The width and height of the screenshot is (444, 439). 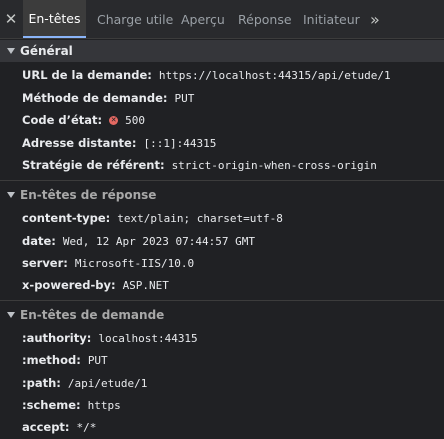 I want to click on request-header-row: :authority: localhost:44315, so click(x=110, y=338).